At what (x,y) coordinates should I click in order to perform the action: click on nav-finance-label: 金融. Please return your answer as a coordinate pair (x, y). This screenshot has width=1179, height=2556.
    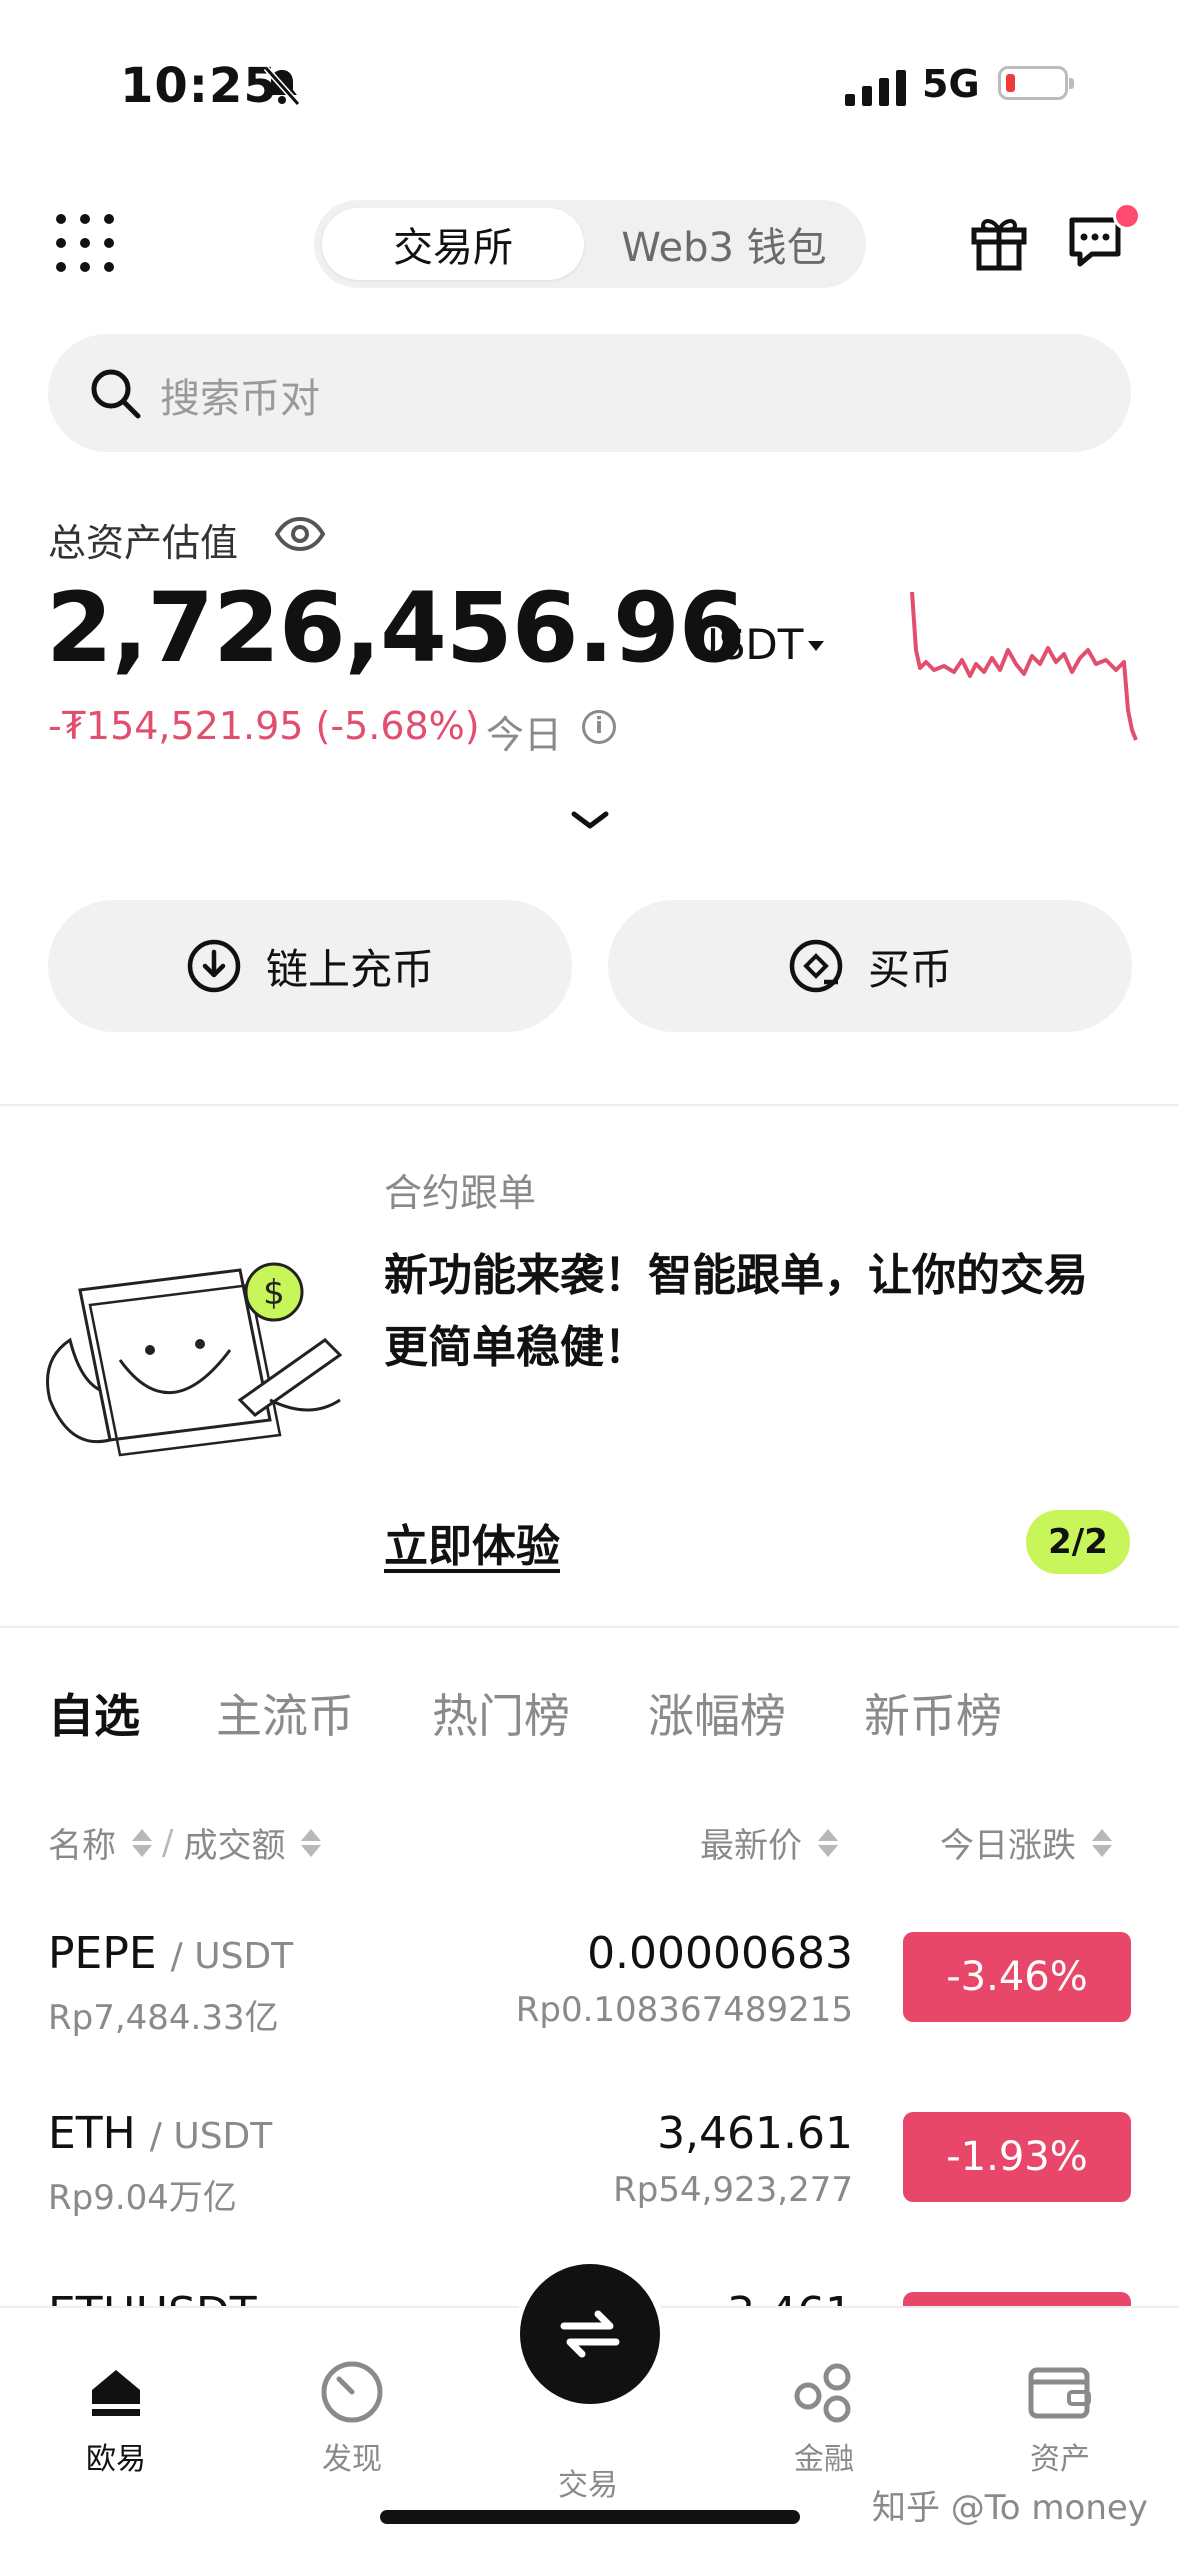
    Looking at the image, I should click on (824, 2459).